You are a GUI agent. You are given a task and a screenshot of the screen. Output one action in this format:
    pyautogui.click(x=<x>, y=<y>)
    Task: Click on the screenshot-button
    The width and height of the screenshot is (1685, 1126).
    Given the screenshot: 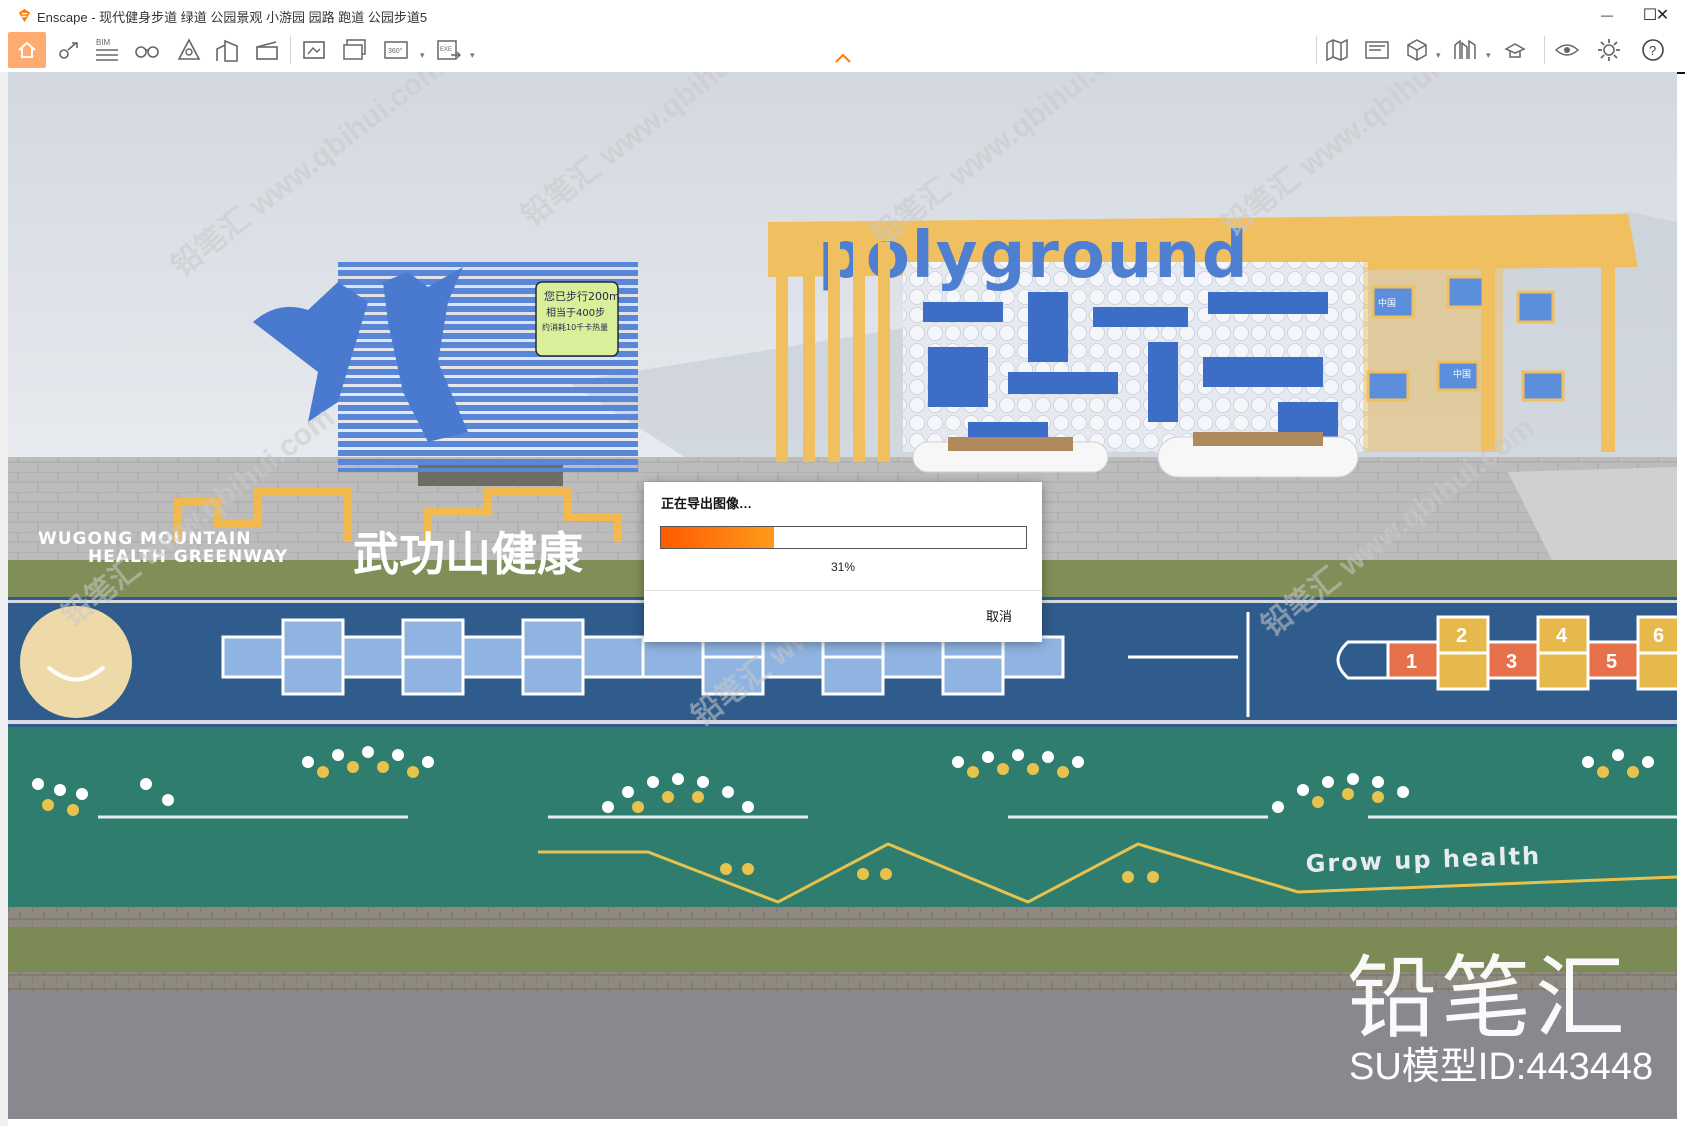 What is the action you would take?
    pyautogui.click(x=315, y=50)
    